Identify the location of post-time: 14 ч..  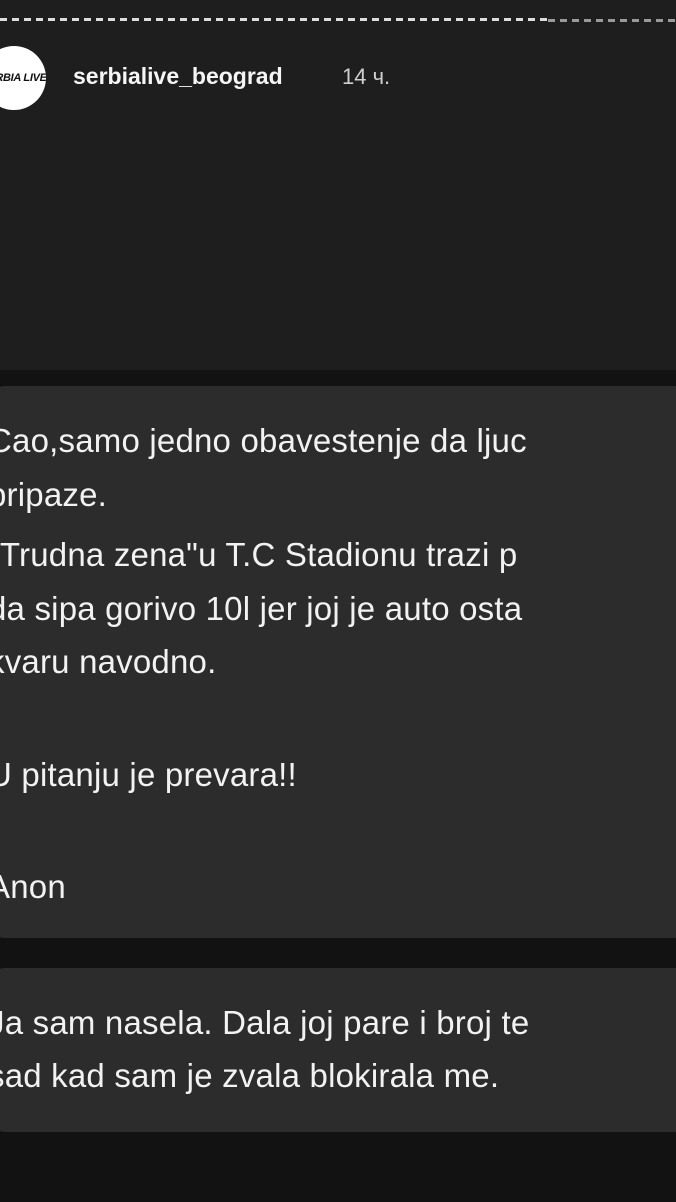
(366, 76).